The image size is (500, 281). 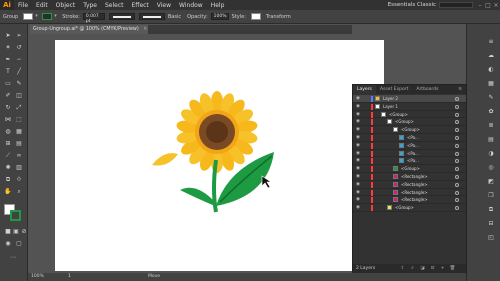 I want to click on transparency-icon: ◑, so click(x=491, y=154).